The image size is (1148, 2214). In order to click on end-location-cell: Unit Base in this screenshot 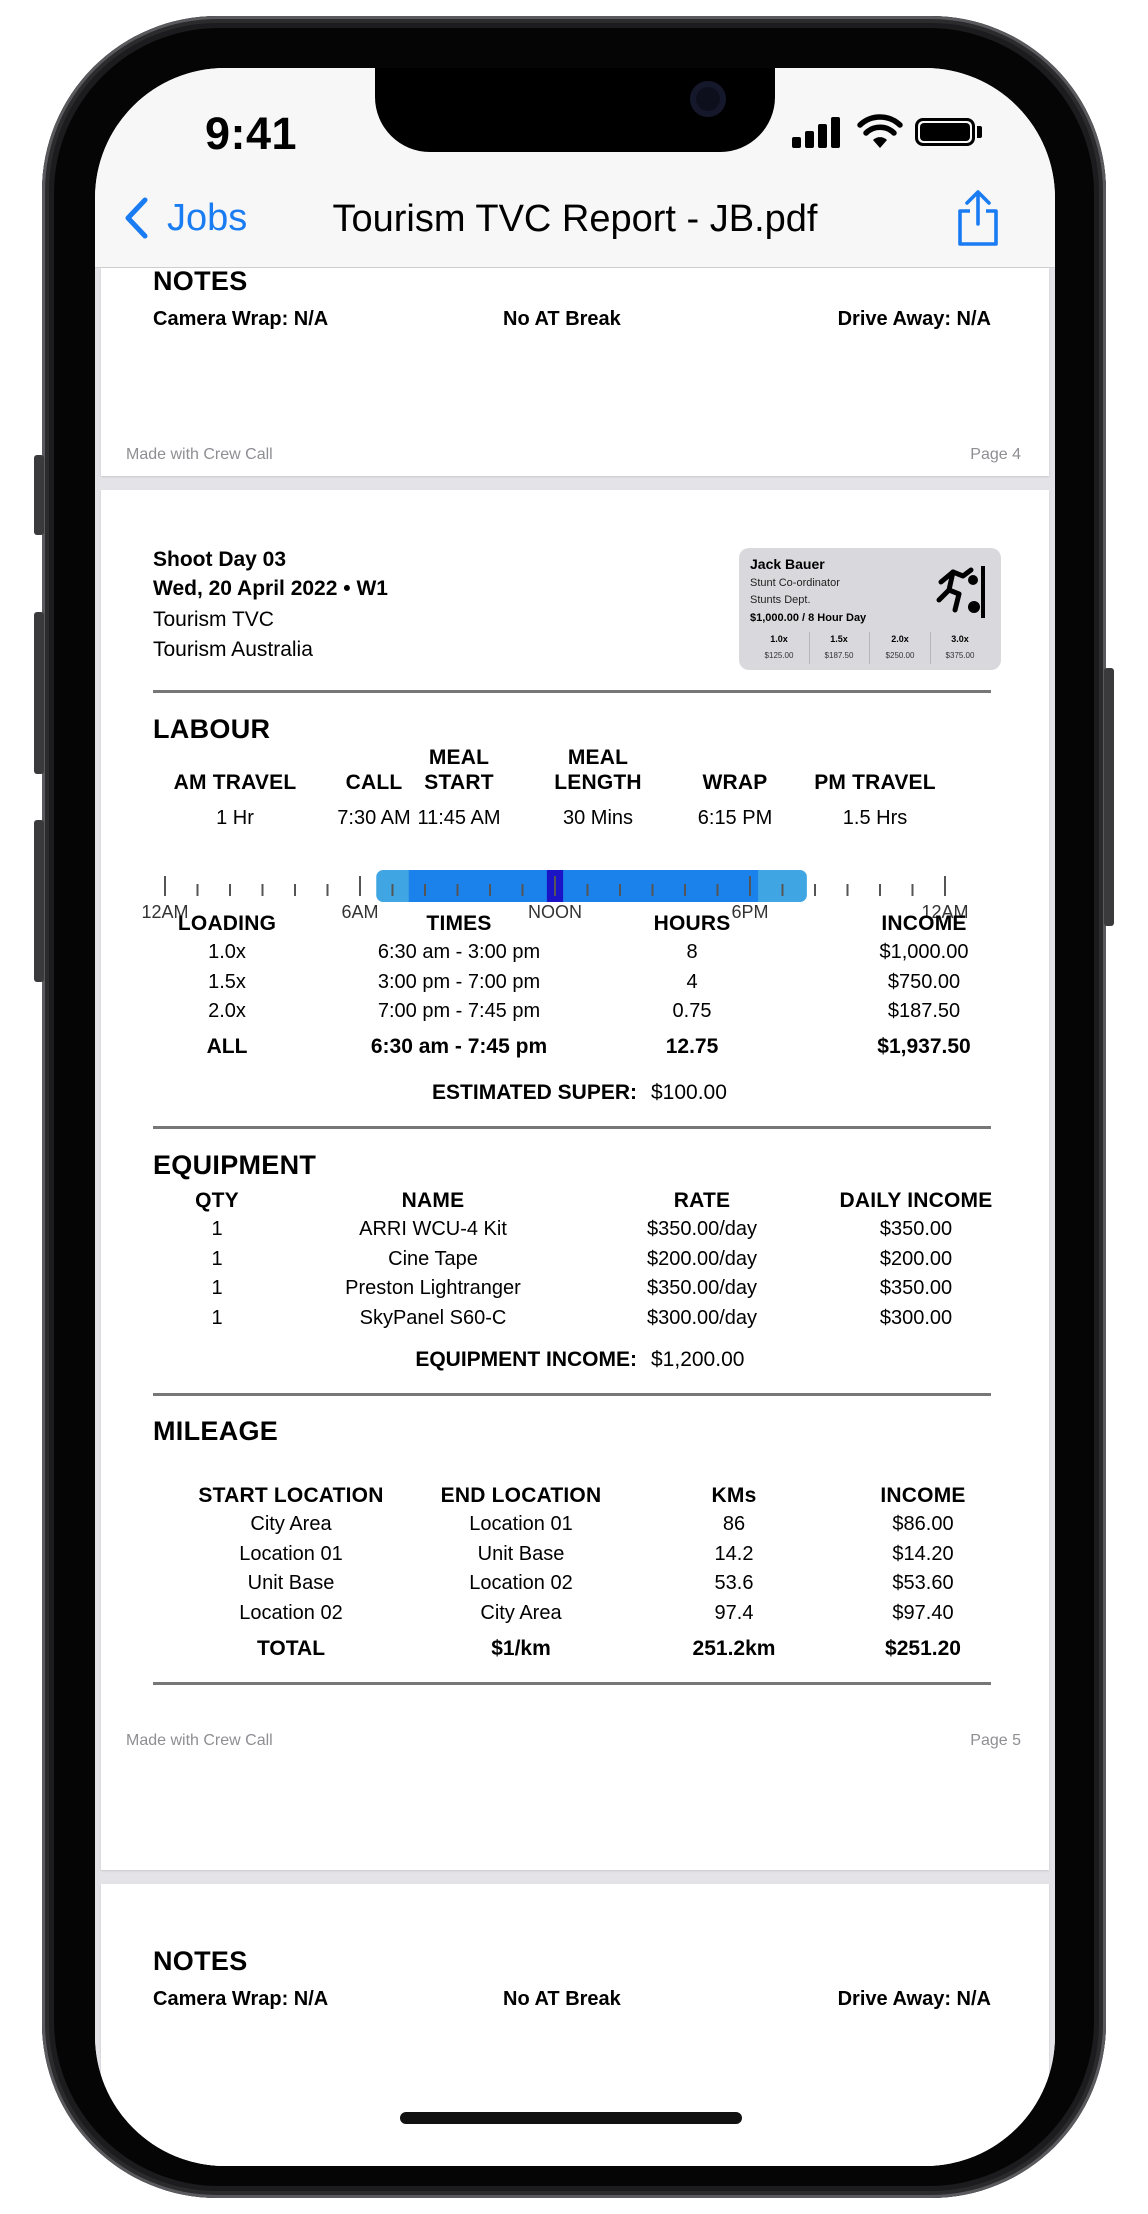, I will do `click(521, 1554)`.